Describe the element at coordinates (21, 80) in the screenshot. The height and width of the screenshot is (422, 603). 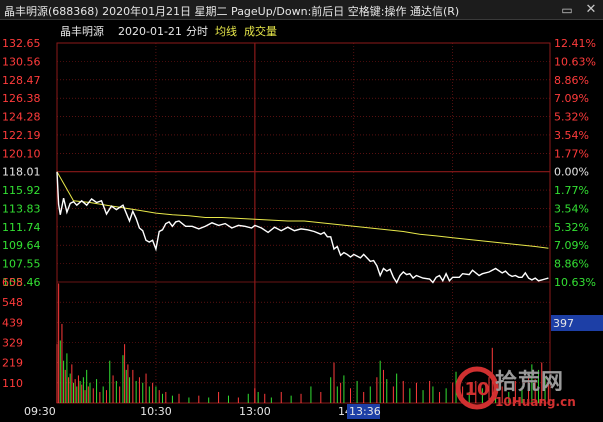
I see `price-tick-label: 128.47` at that location.